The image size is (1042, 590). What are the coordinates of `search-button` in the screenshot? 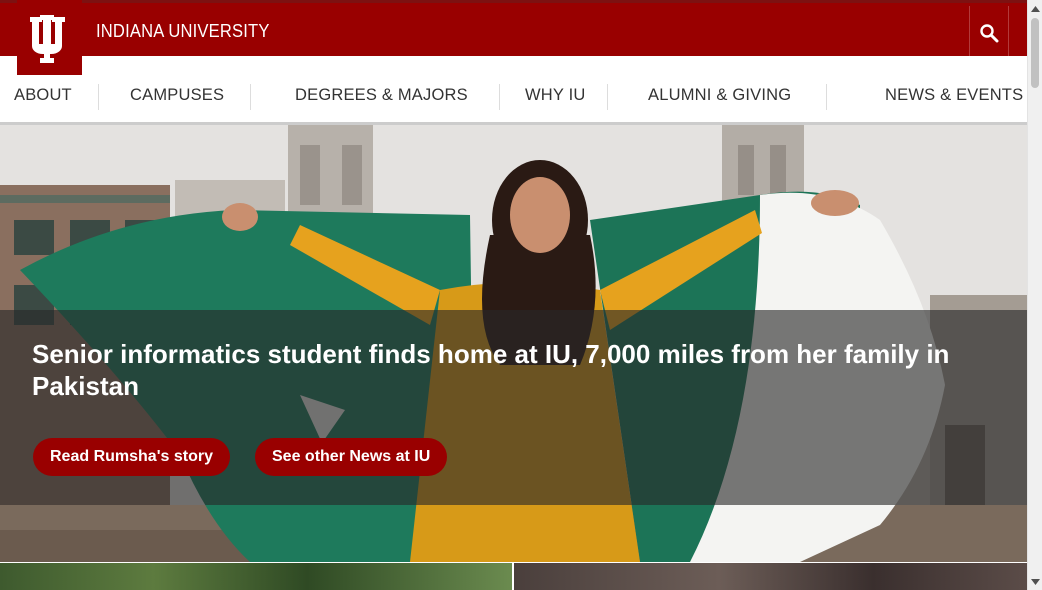 It's located at (989, 32).